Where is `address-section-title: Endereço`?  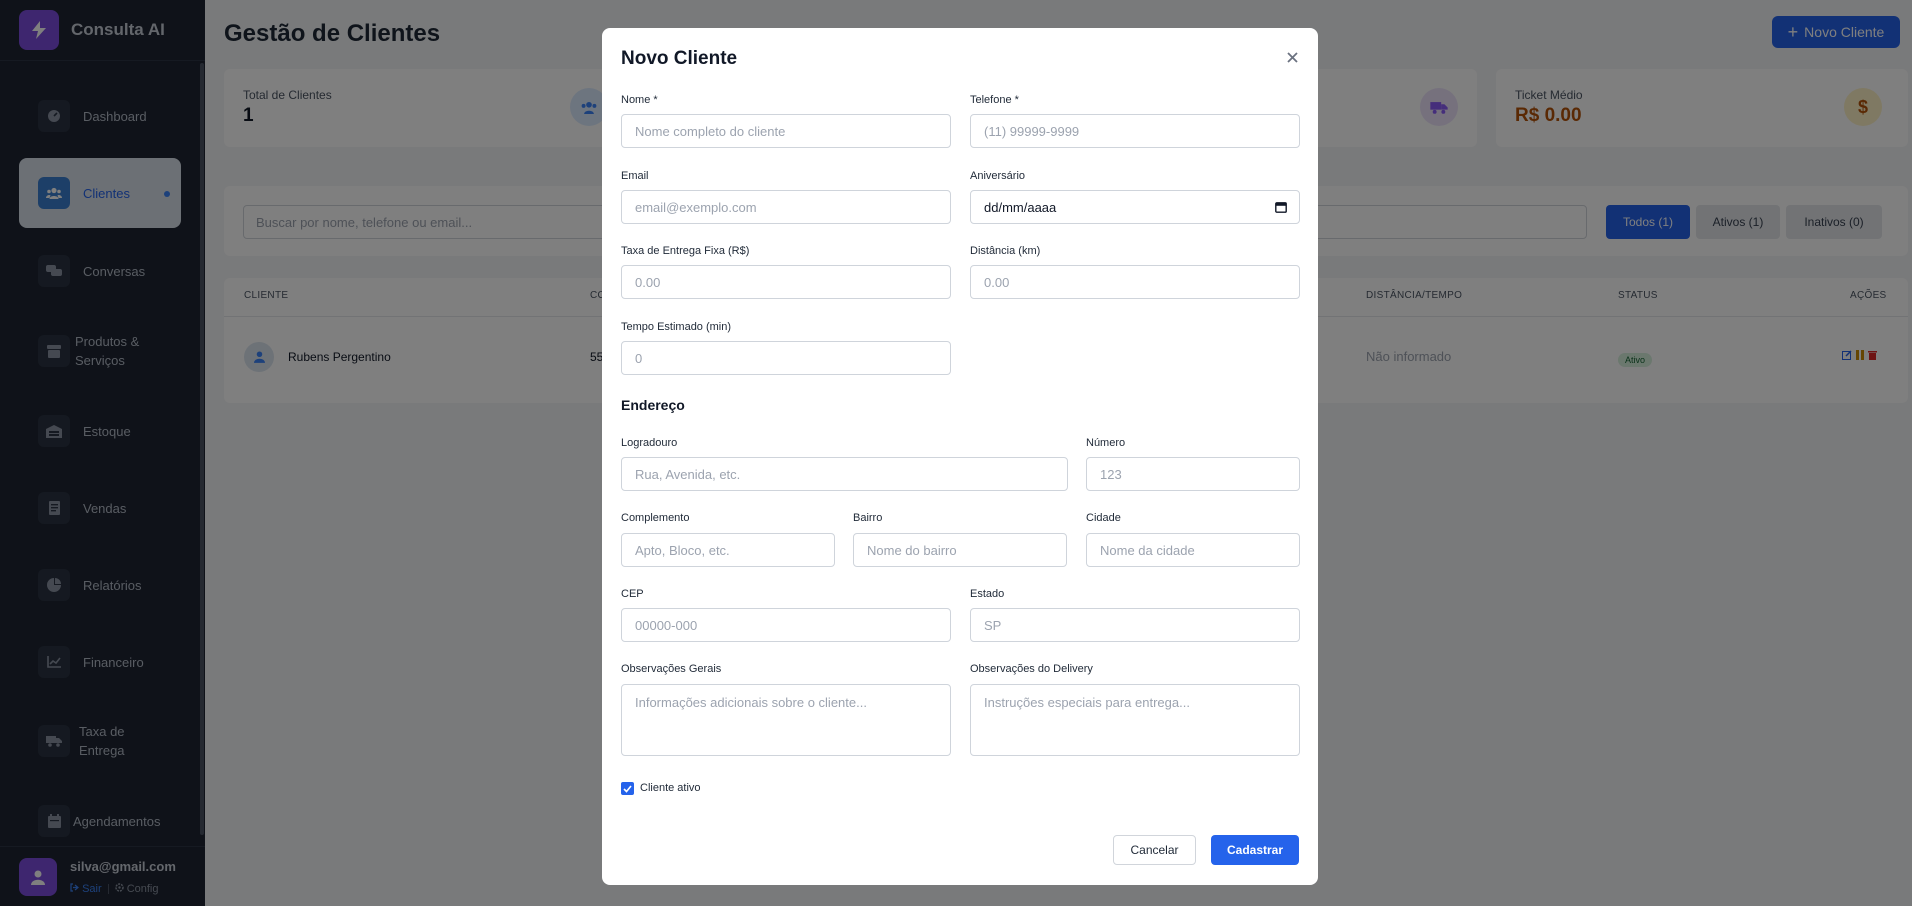
address-section-title: Endereço is located at coordinates (653, 405).